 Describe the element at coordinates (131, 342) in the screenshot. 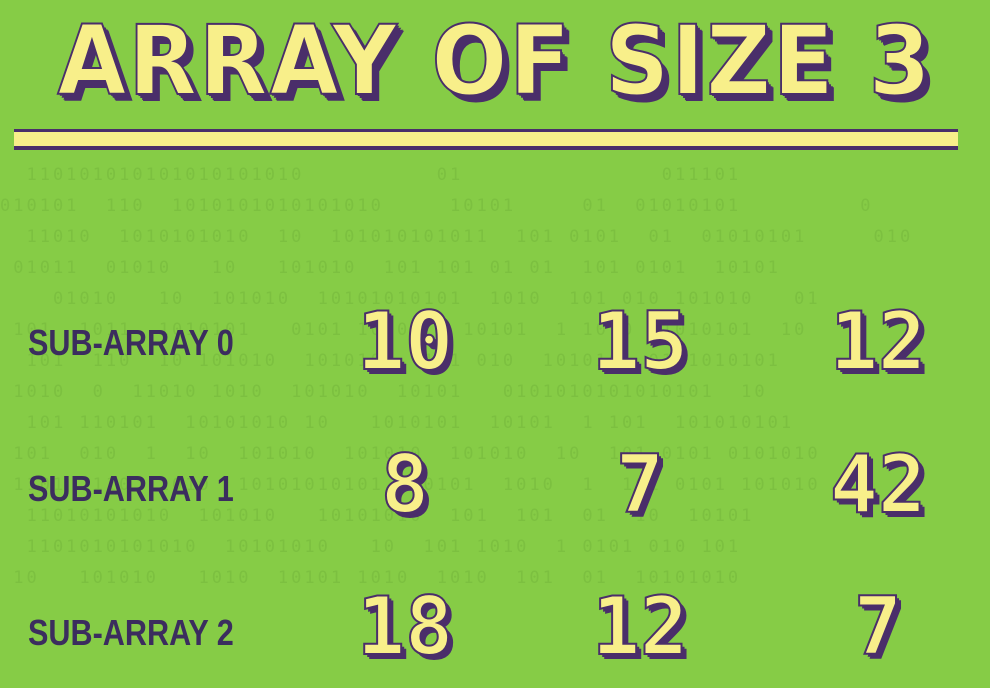

I see `row-label-sub-array-0: SUB-ARRAY 0` at that location.